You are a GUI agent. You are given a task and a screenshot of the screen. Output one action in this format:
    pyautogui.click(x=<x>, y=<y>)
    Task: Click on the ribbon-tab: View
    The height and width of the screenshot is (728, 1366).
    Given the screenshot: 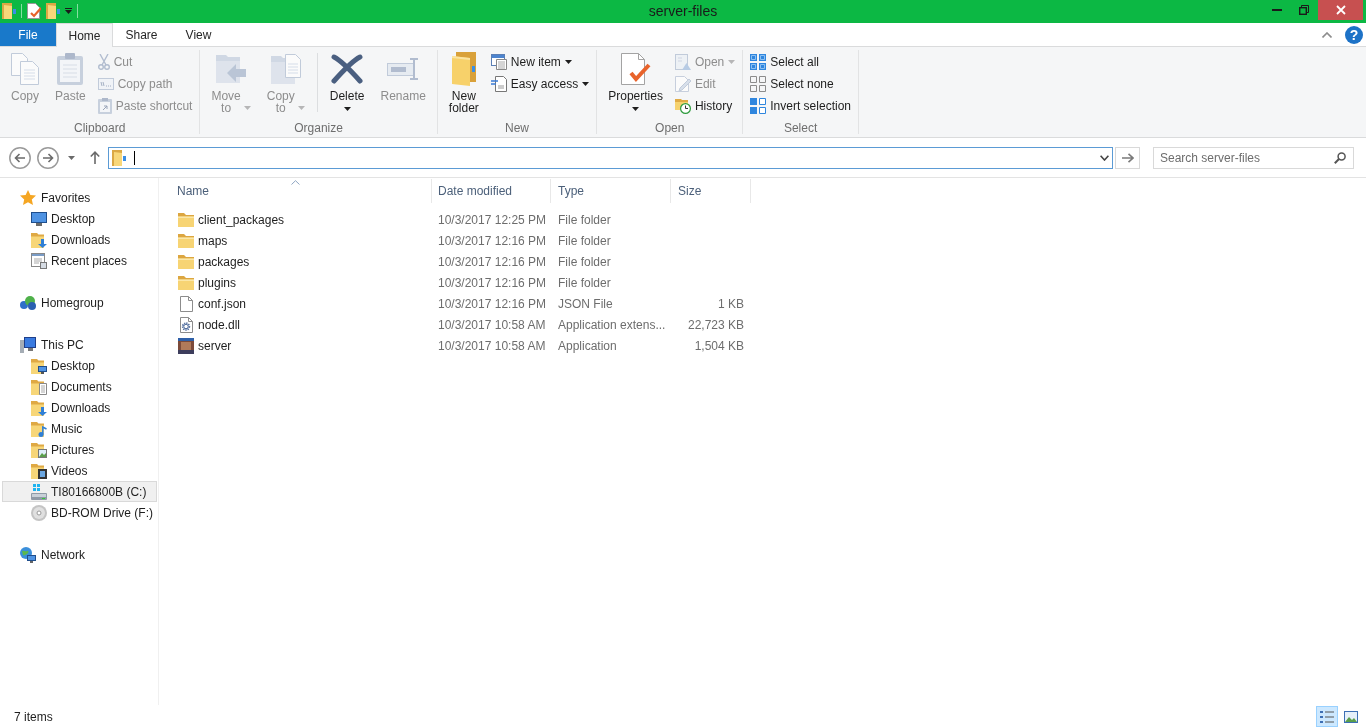 What is the action you would take?
    pyautogui.click(x=198, y=34)
    